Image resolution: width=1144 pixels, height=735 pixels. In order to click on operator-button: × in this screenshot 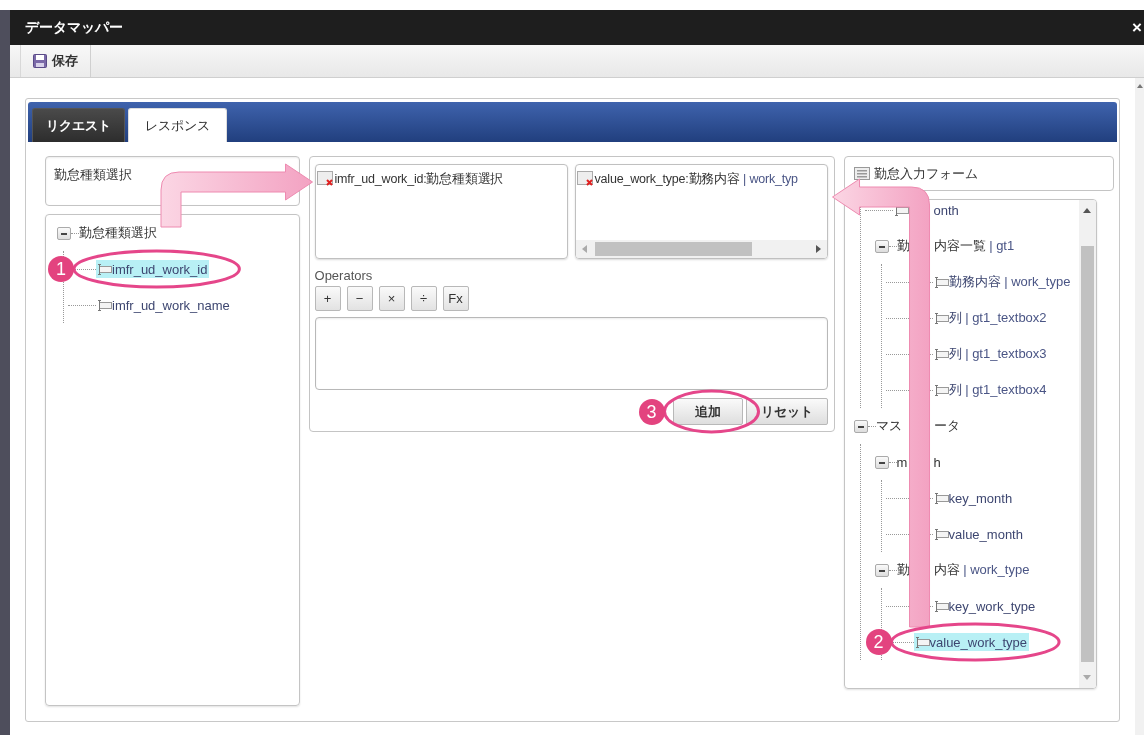, I will do `click(391, 298)`.